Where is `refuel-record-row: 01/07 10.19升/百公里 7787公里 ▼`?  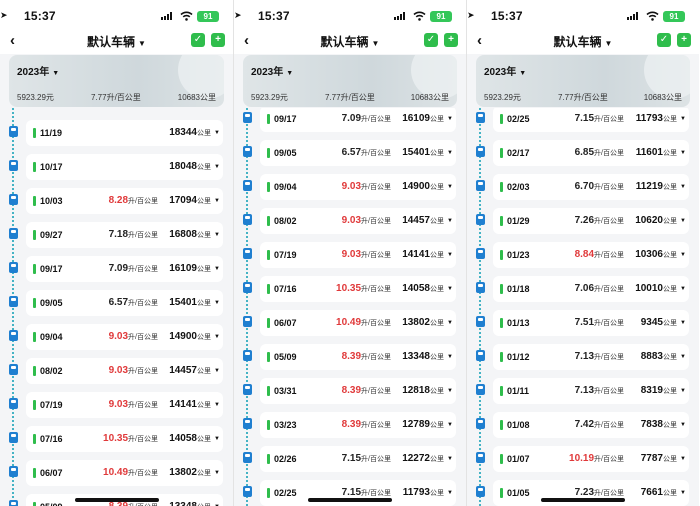
refuel-record-row: 01/07 10.19升/百公里 7787公里 ▼ is located at coordinates (582, 459).